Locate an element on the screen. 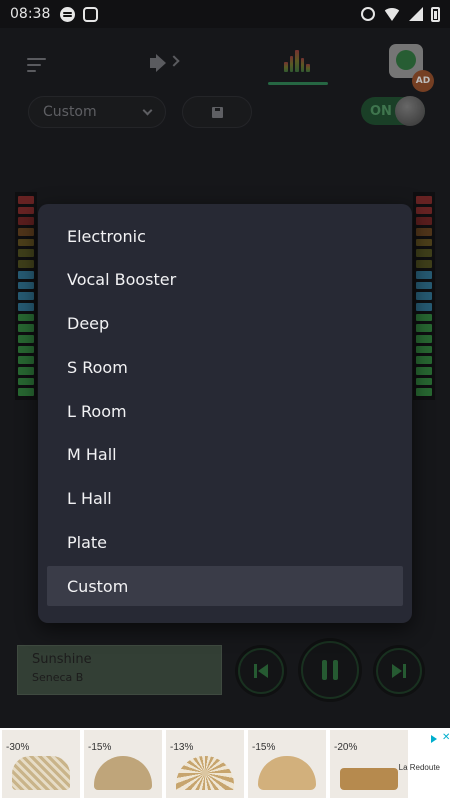 Image resolution: width=450 pixels, height=800 pixels. spotify-icon is located at coordinates (68, 14).